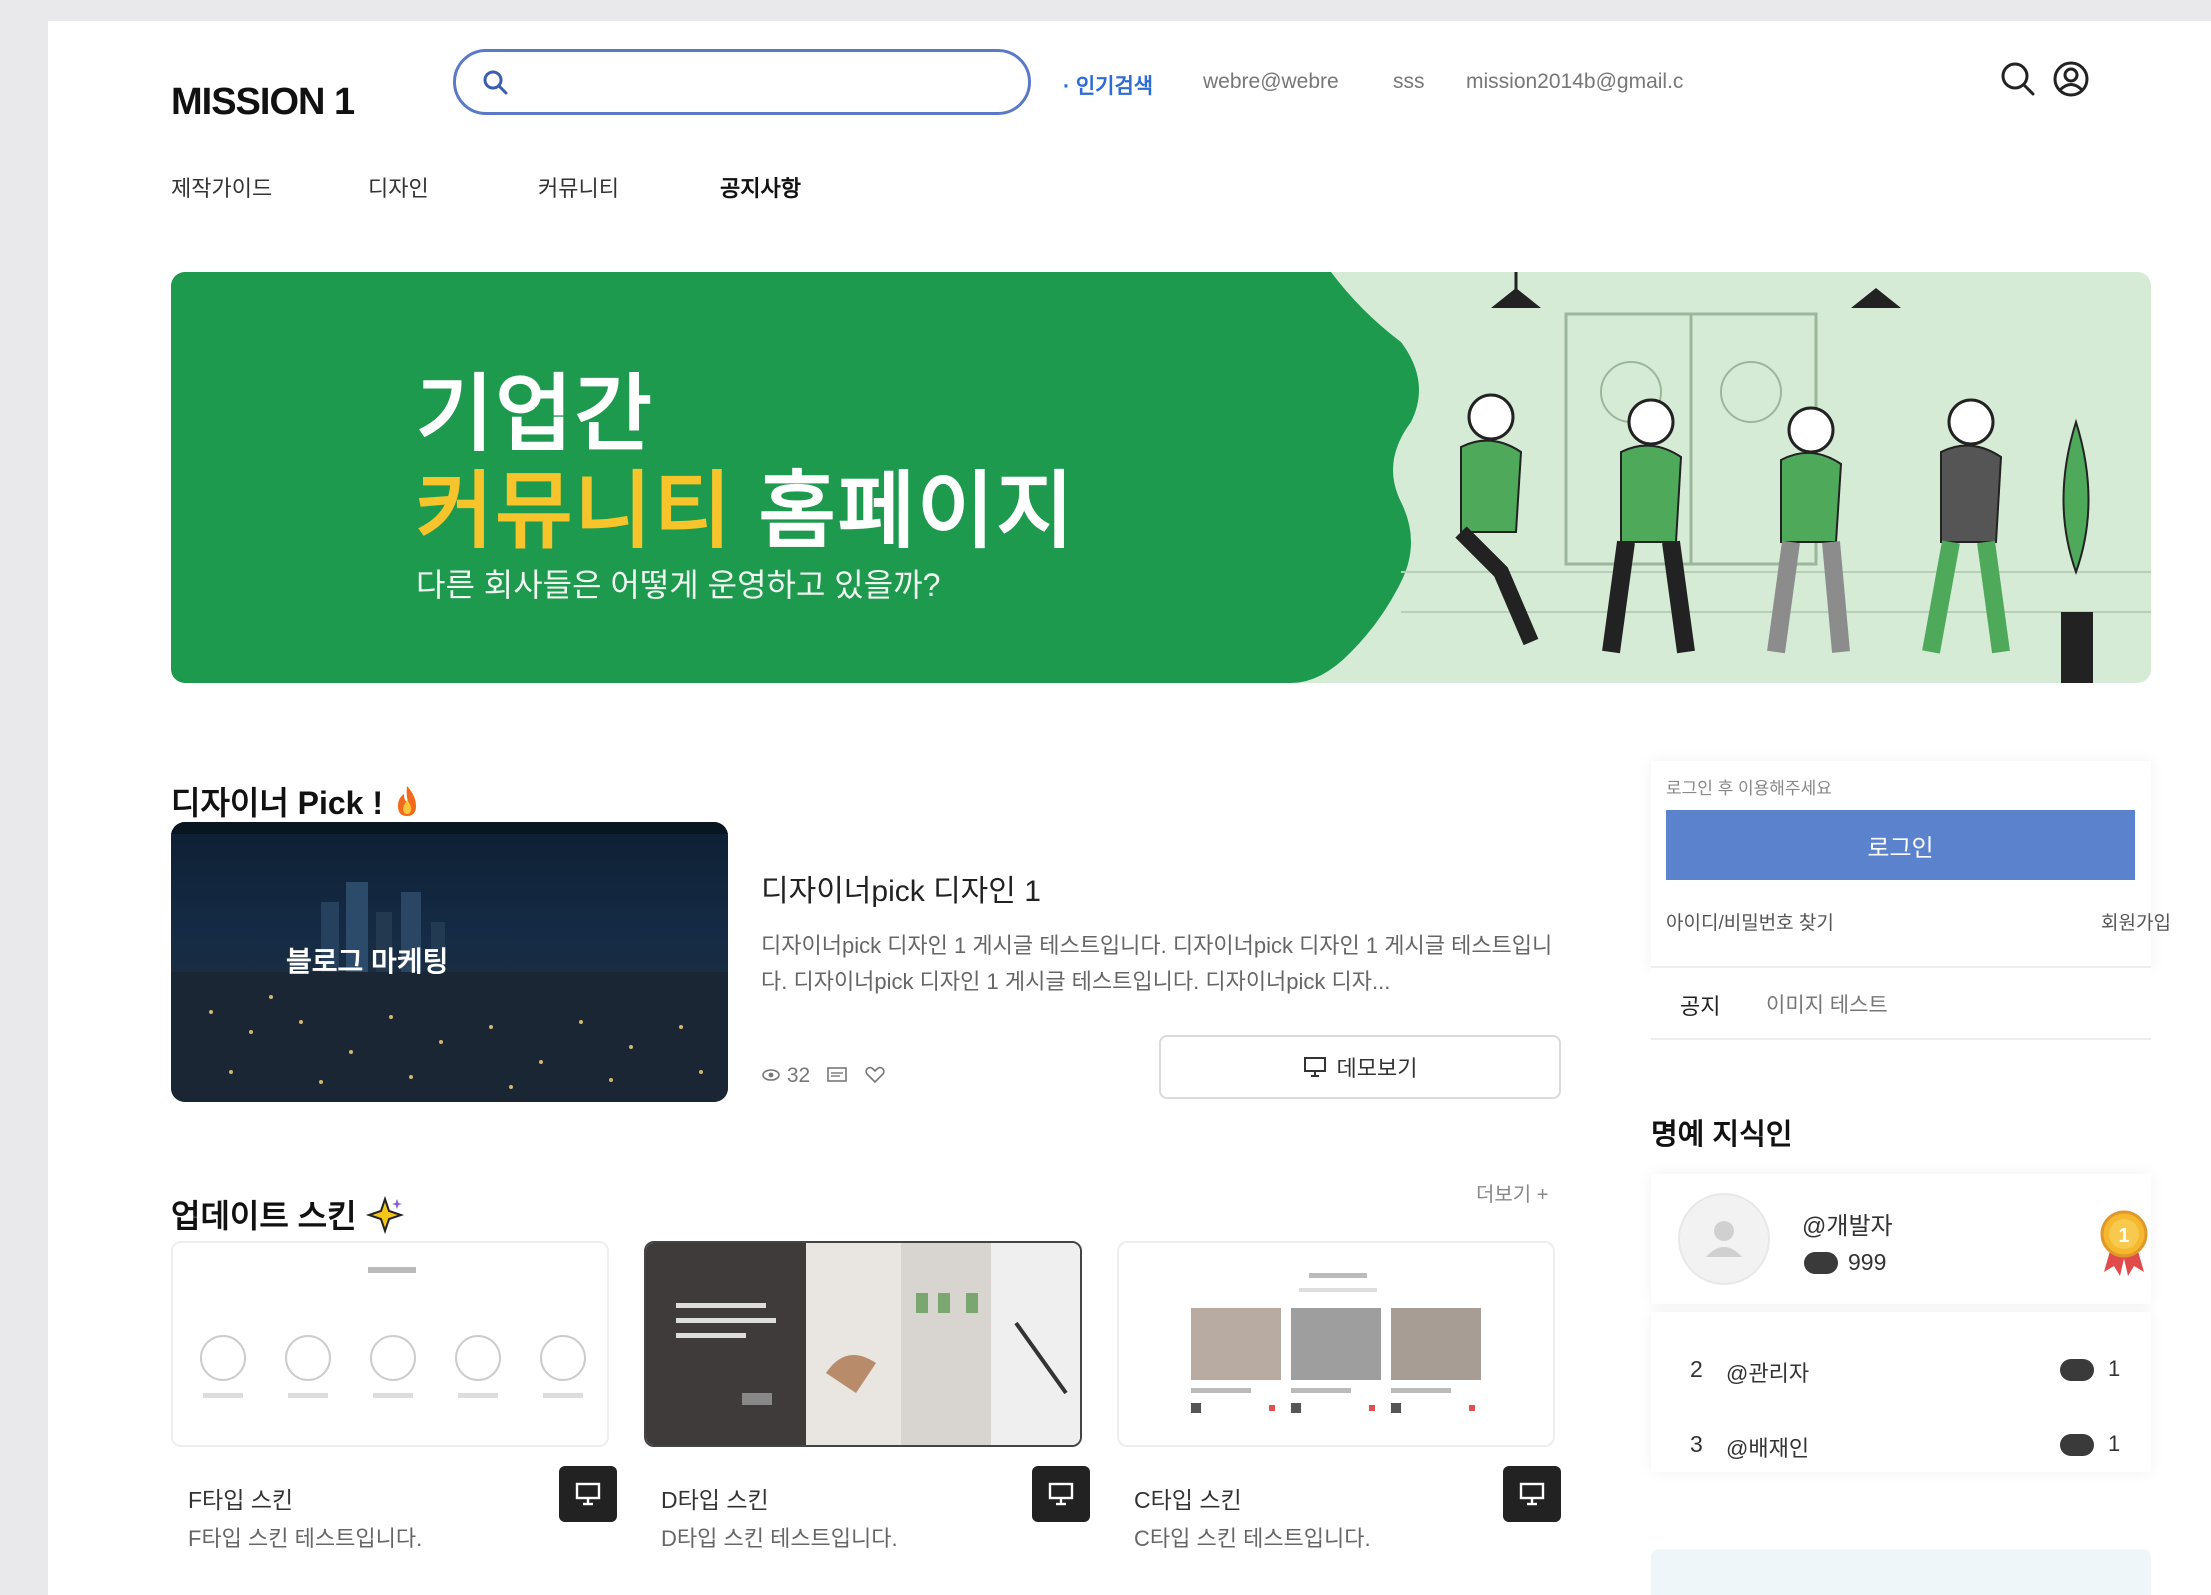 The width and height of the screenshot is (2211, 1595). Describe the element at coordinates (779, 1538) in the screenshot. I see `skin-desc-d: D타입 스킨 테스트입니다.` at that location.